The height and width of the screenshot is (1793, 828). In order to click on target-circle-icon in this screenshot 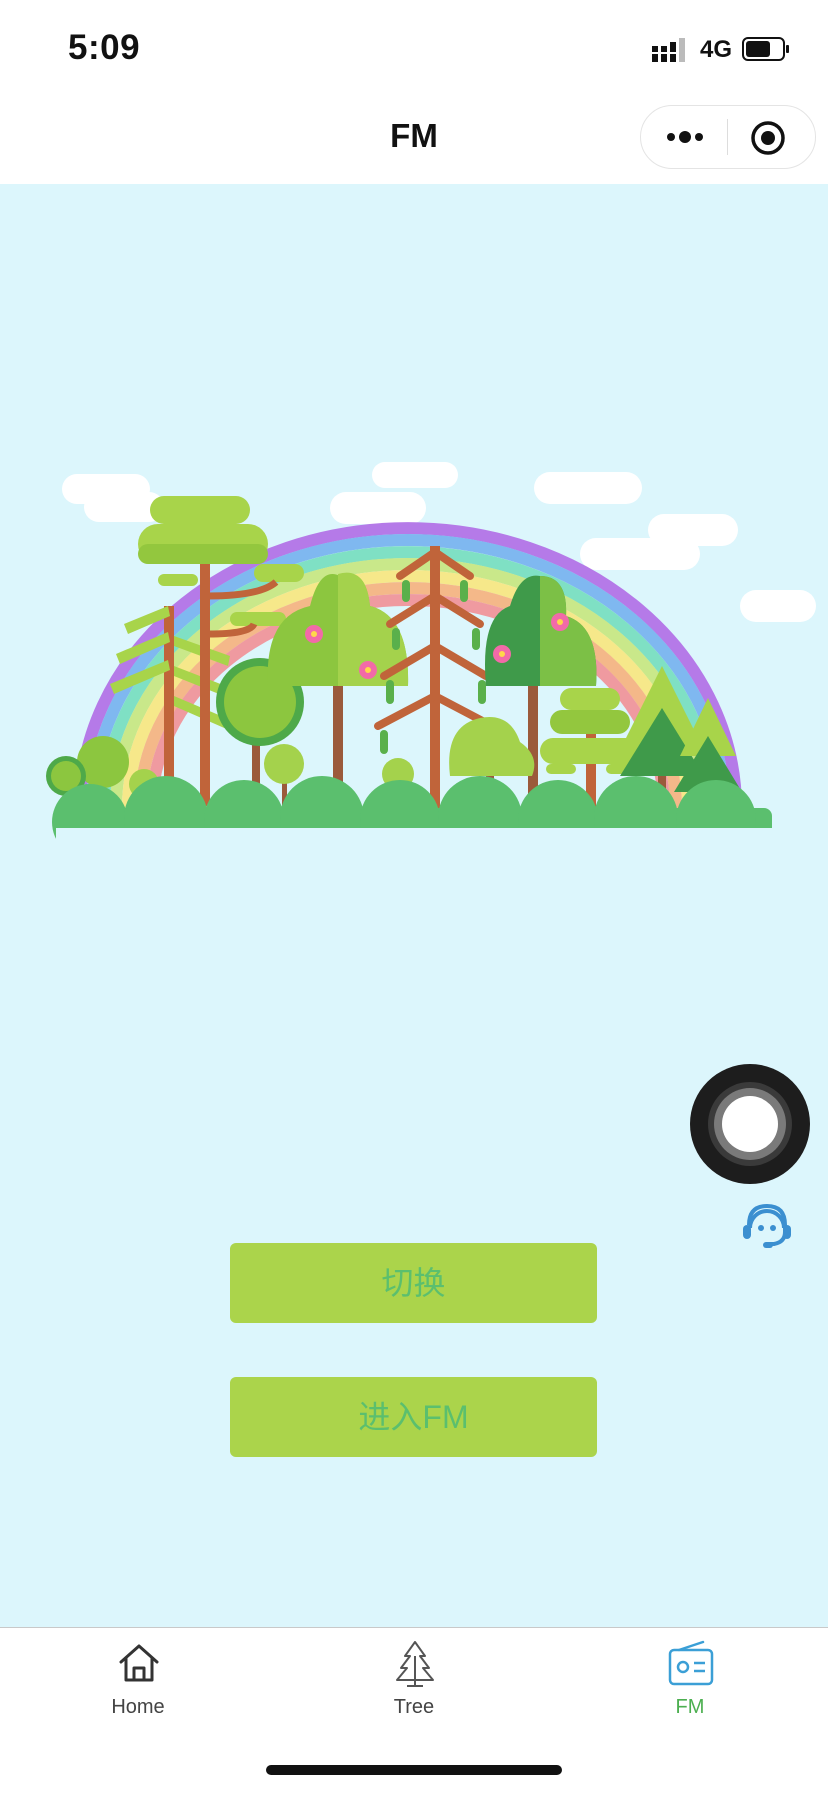, I will do `click(768, 138)`.